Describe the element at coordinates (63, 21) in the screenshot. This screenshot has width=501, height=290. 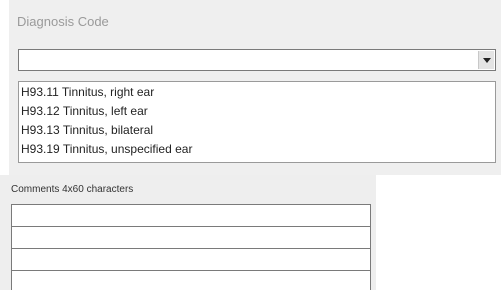
I see `diagnosis-code-label: Diagnosis Code` at that location.